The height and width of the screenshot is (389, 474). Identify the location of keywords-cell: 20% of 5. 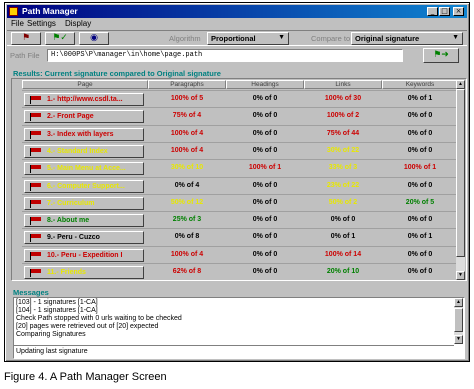
(420, 202).